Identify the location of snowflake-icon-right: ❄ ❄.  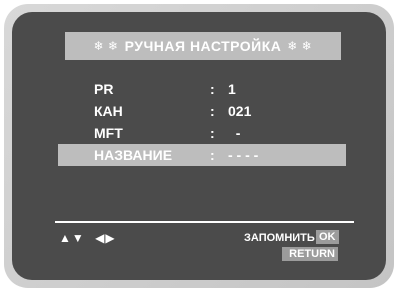
(300, 46).